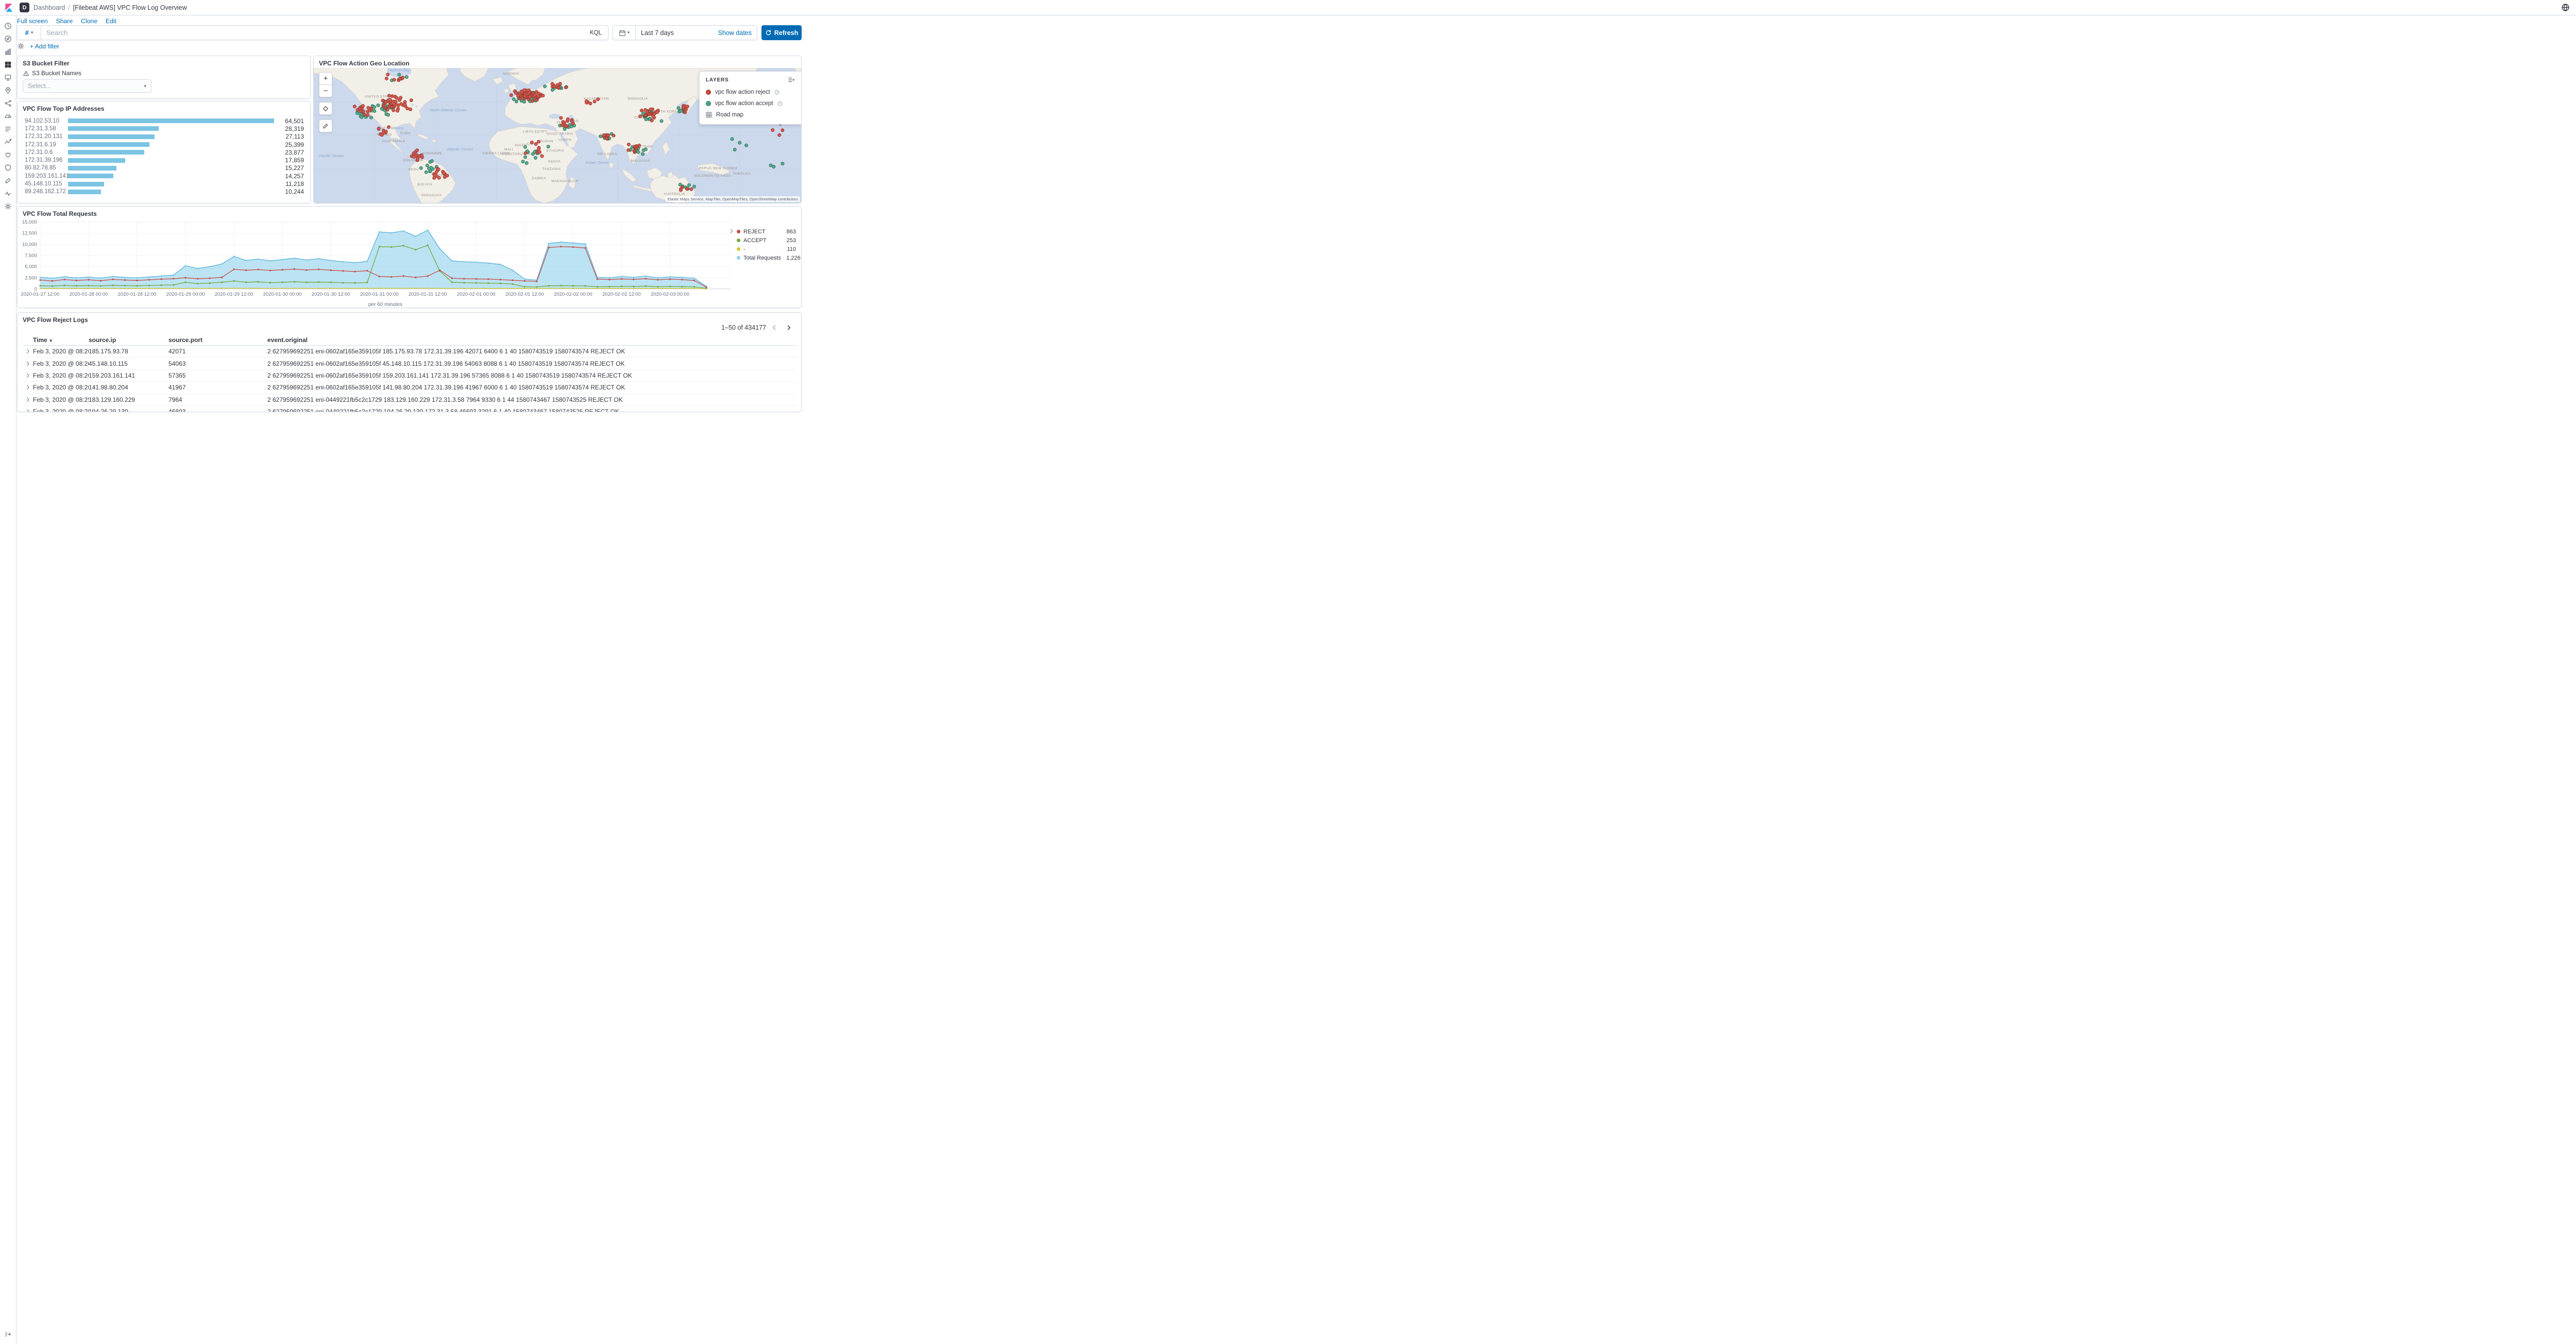  Describe the element at coordinates (164, 160) in the screenshot. I see `bar-row: 172.31.39.196 17,859` at that location.